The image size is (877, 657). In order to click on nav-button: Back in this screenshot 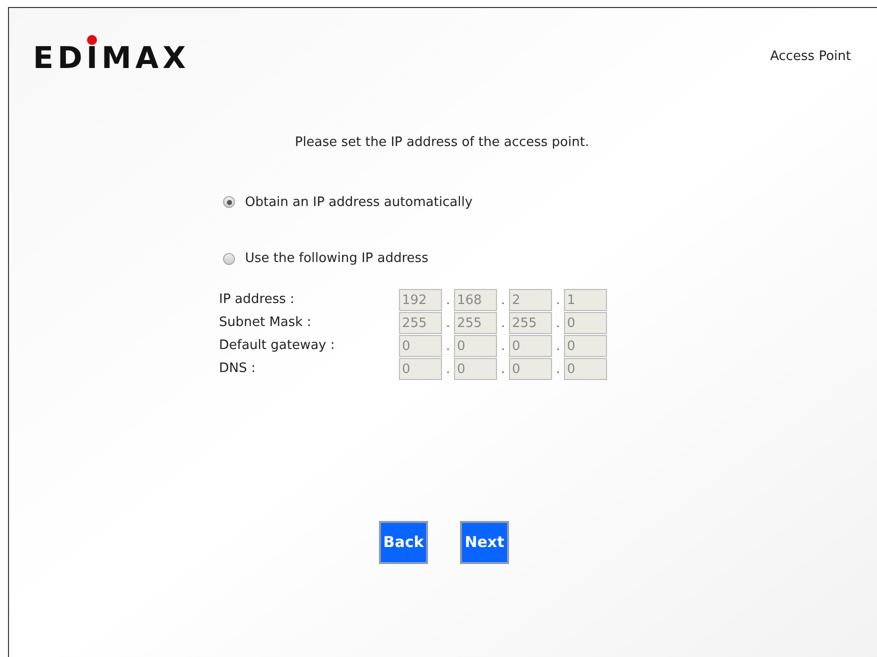, I will do `click(403, 542)`.